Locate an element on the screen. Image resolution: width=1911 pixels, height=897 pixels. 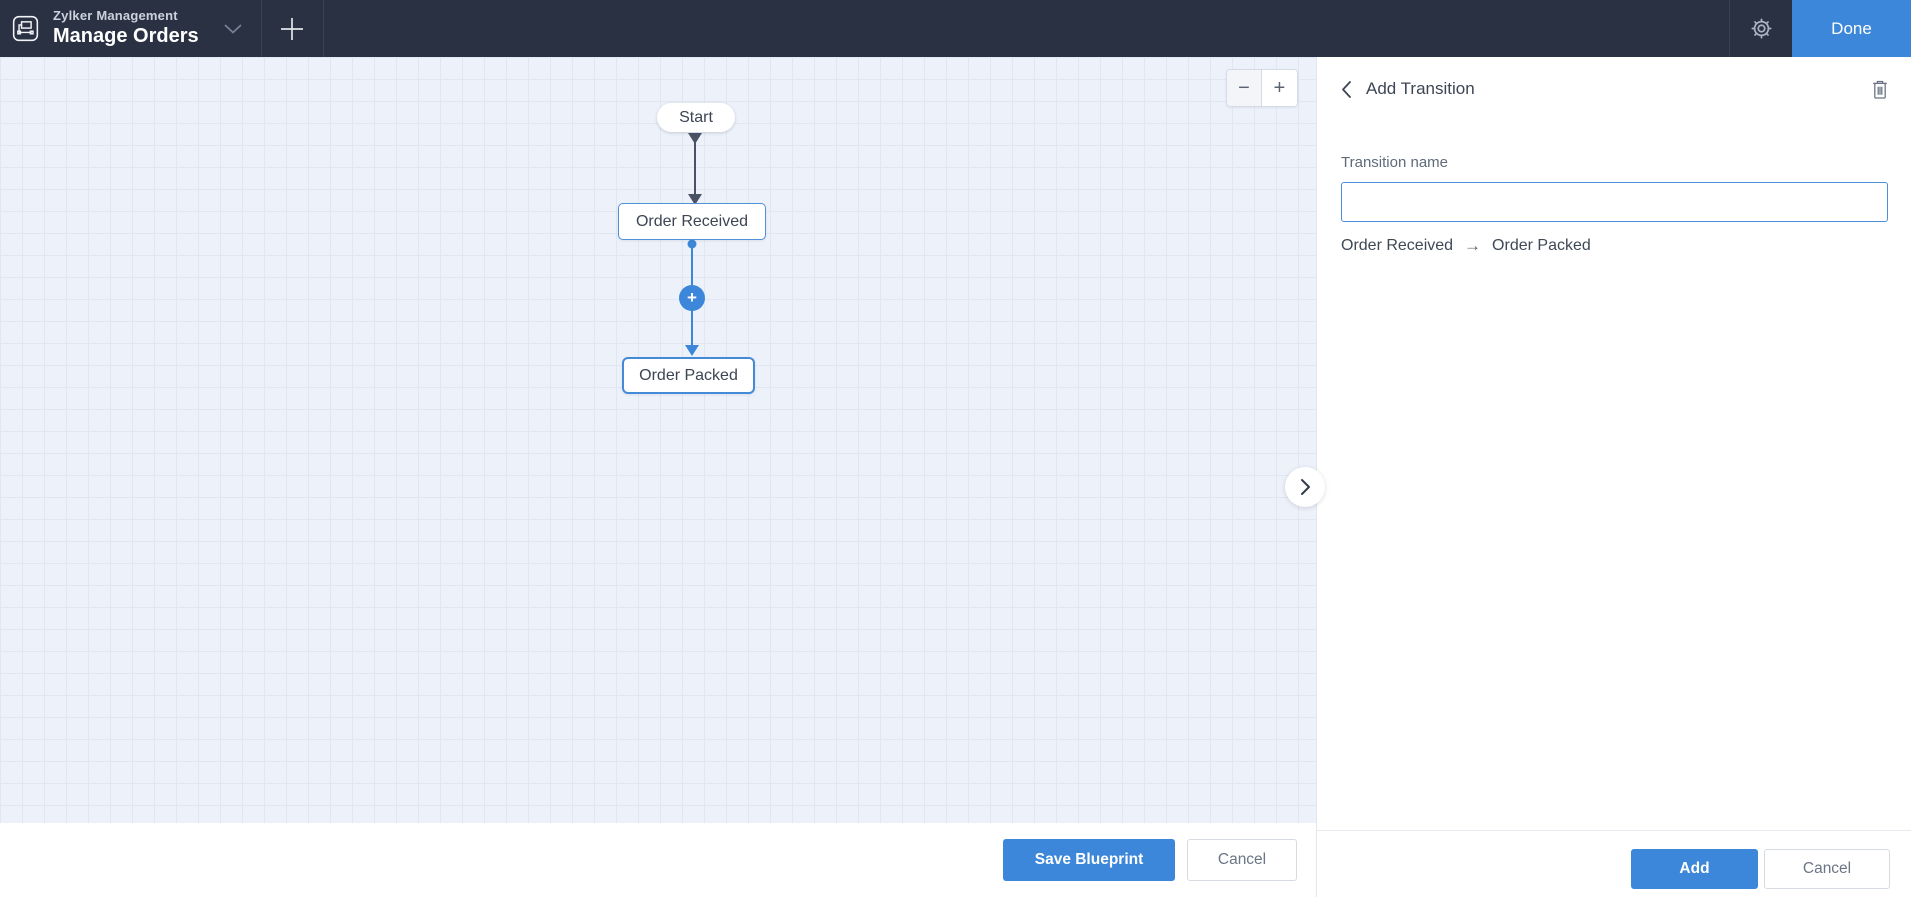
transition-name-input is located at coordinates (1614, 202).